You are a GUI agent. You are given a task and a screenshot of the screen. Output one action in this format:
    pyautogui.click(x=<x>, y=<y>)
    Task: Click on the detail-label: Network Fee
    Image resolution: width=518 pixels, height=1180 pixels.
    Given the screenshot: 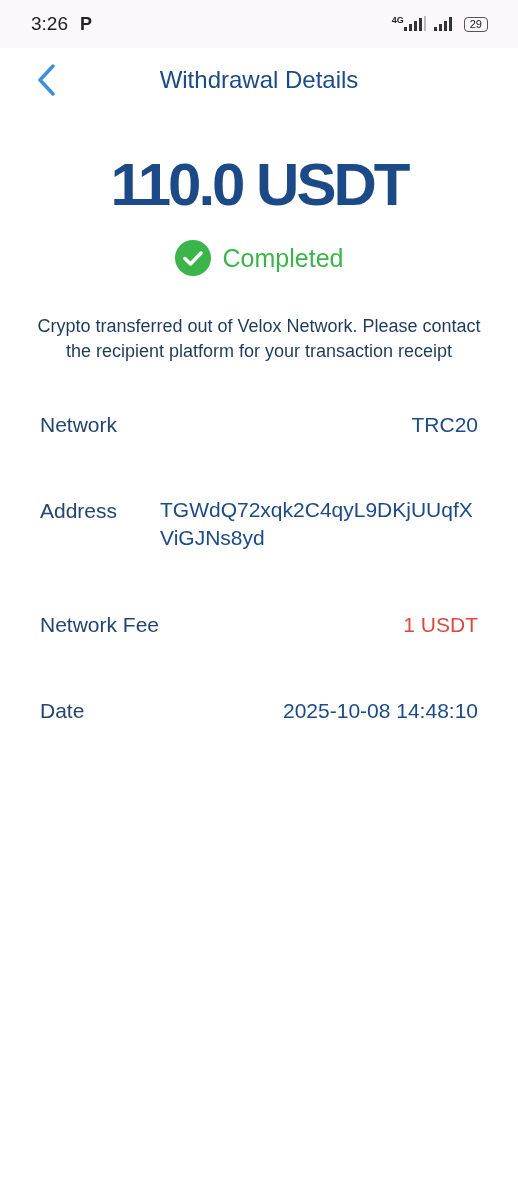 What is the action you would take?
    pyautogui.click(x=100, y=625)
    